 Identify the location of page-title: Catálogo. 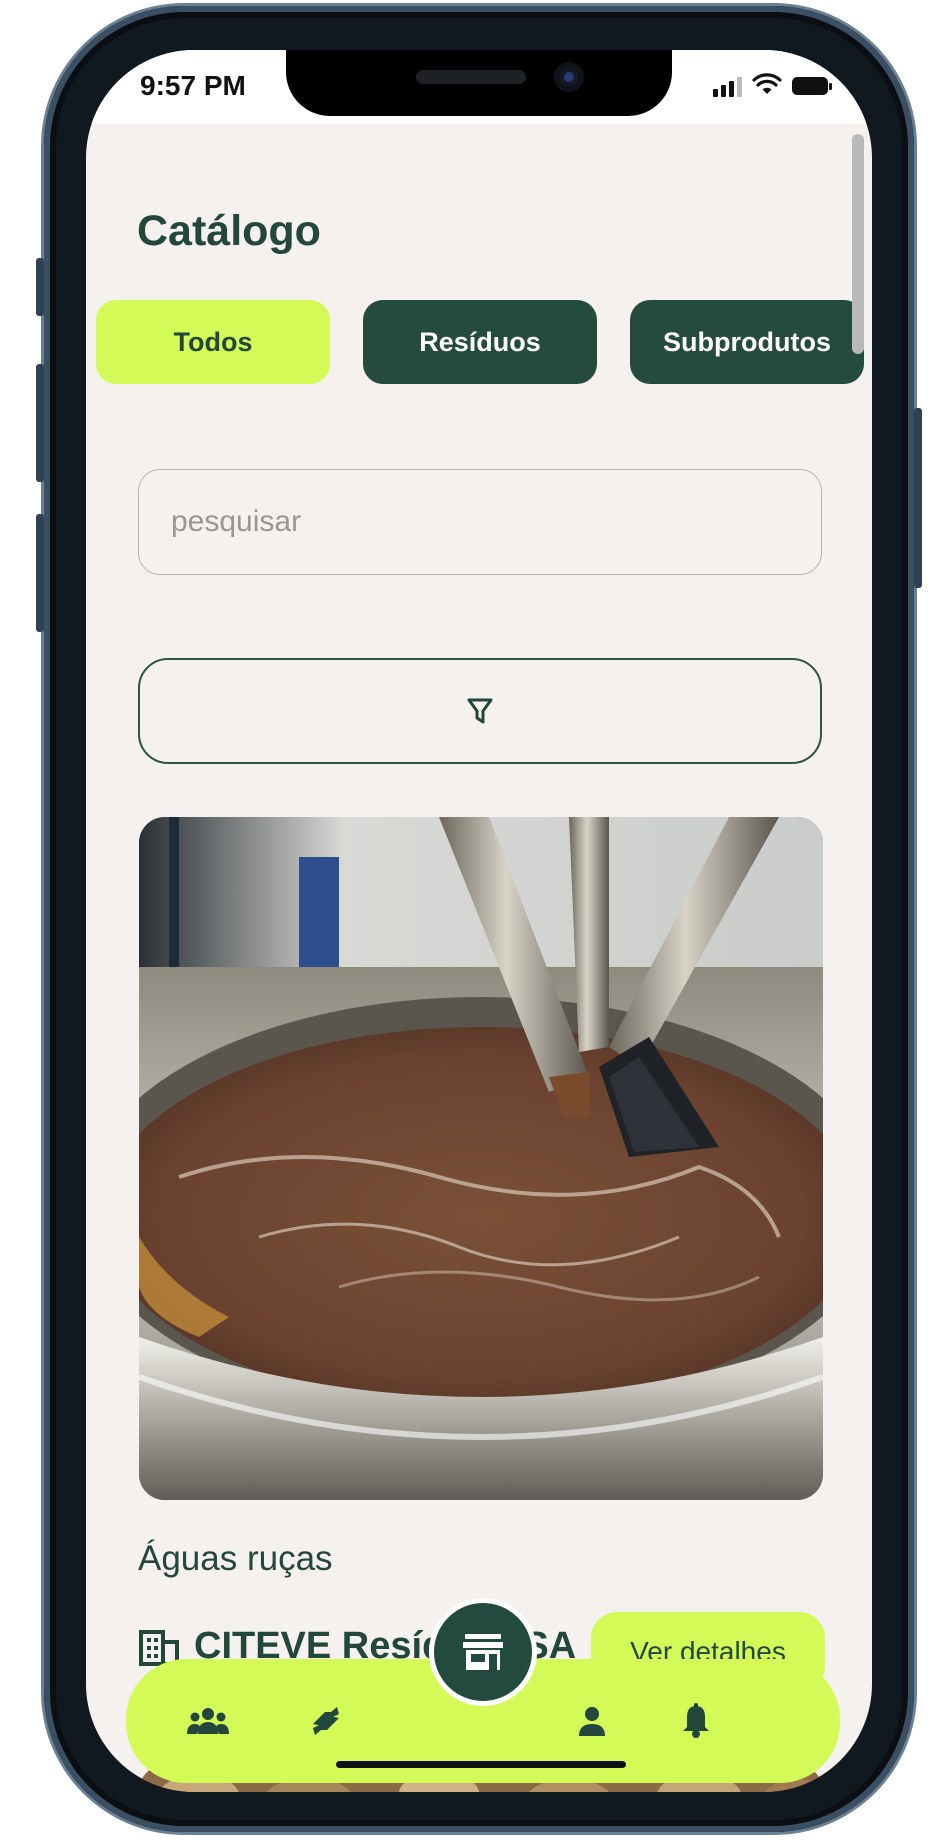
(229, 231).